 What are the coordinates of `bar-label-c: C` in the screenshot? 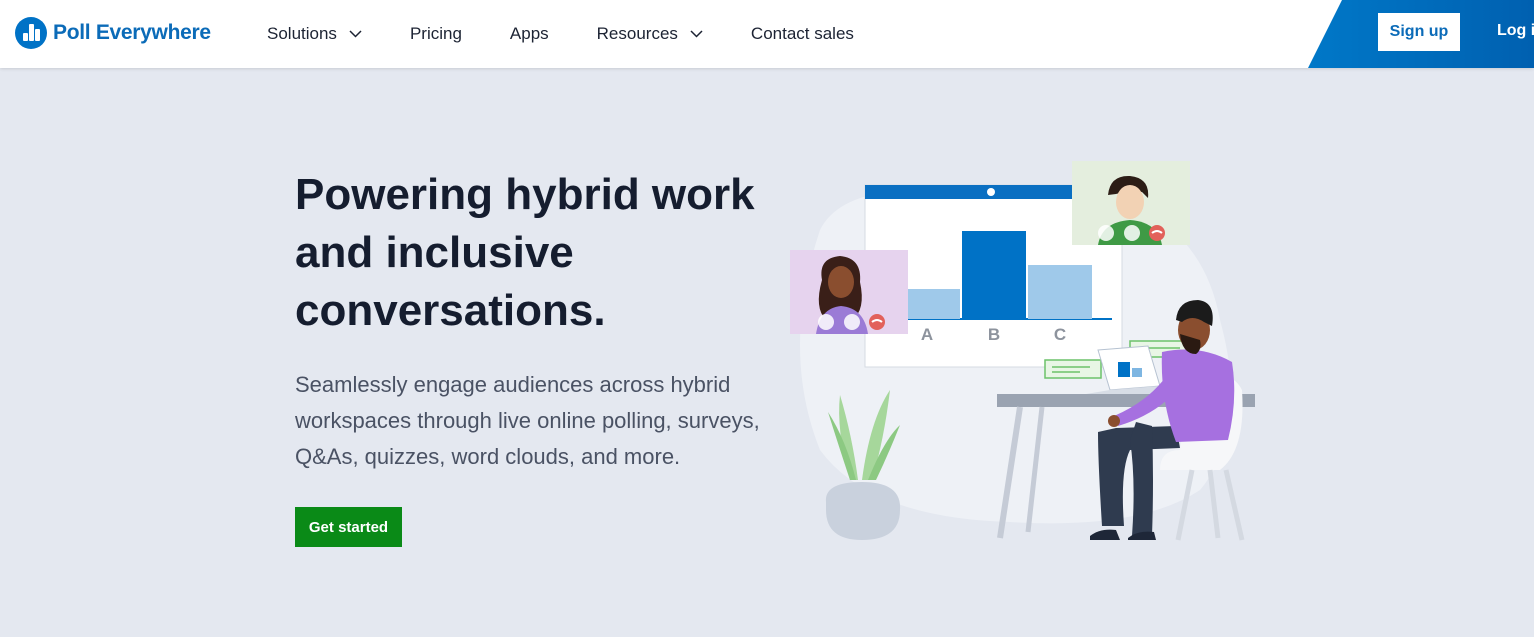 It's located at (1060, 334).